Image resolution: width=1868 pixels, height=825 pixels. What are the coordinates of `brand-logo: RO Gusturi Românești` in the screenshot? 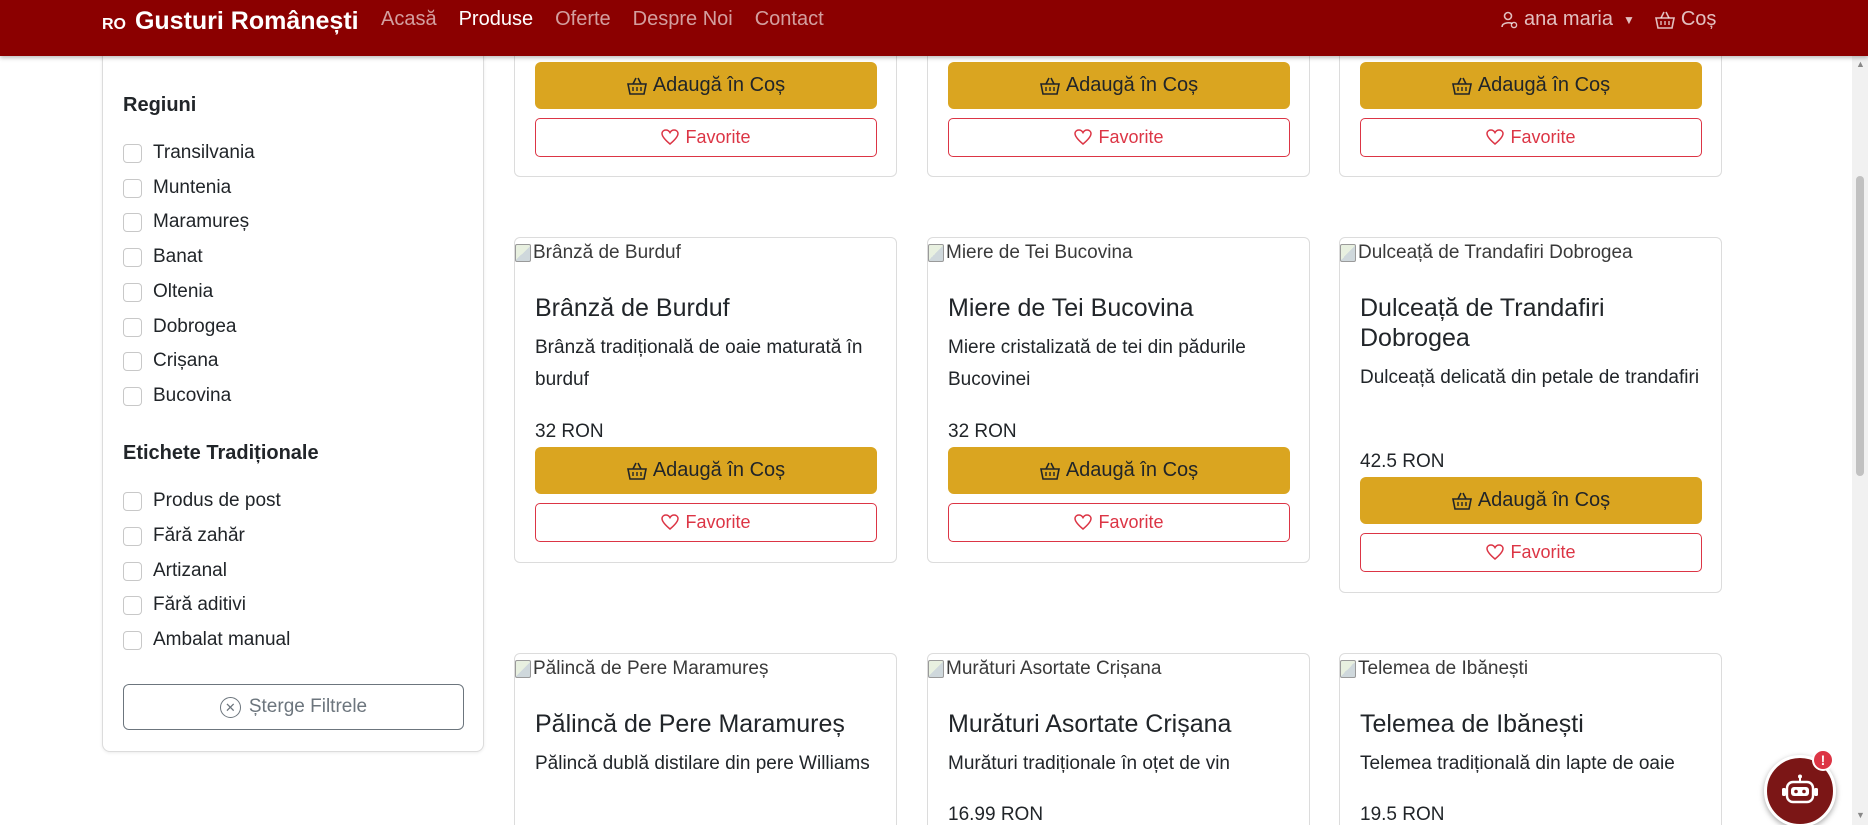 It's located at (230, 21).